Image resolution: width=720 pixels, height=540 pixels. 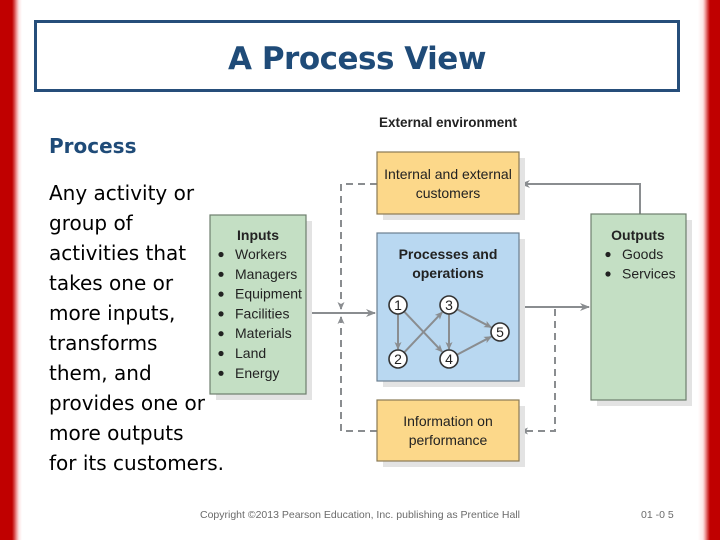 I want to click on list-item-label: Services, so click(x=649, y=274).